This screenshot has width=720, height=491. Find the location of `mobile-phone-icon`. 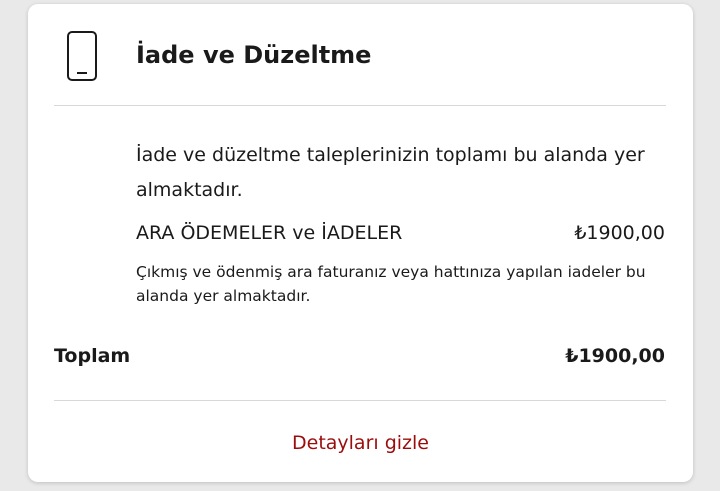

mobile-phone-icon is located at coordinates (82, 56).